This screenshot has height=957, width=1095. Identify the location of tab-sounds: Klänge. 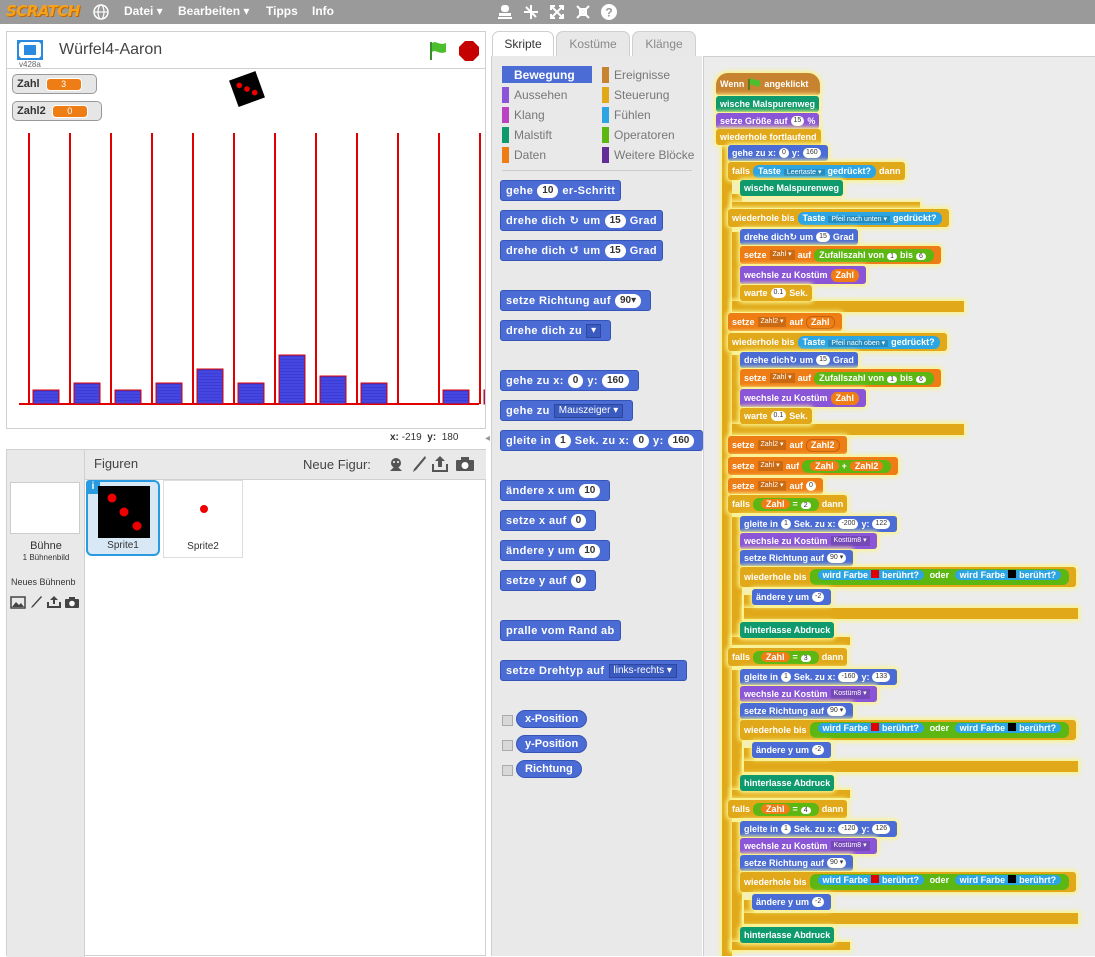
(664, 43).